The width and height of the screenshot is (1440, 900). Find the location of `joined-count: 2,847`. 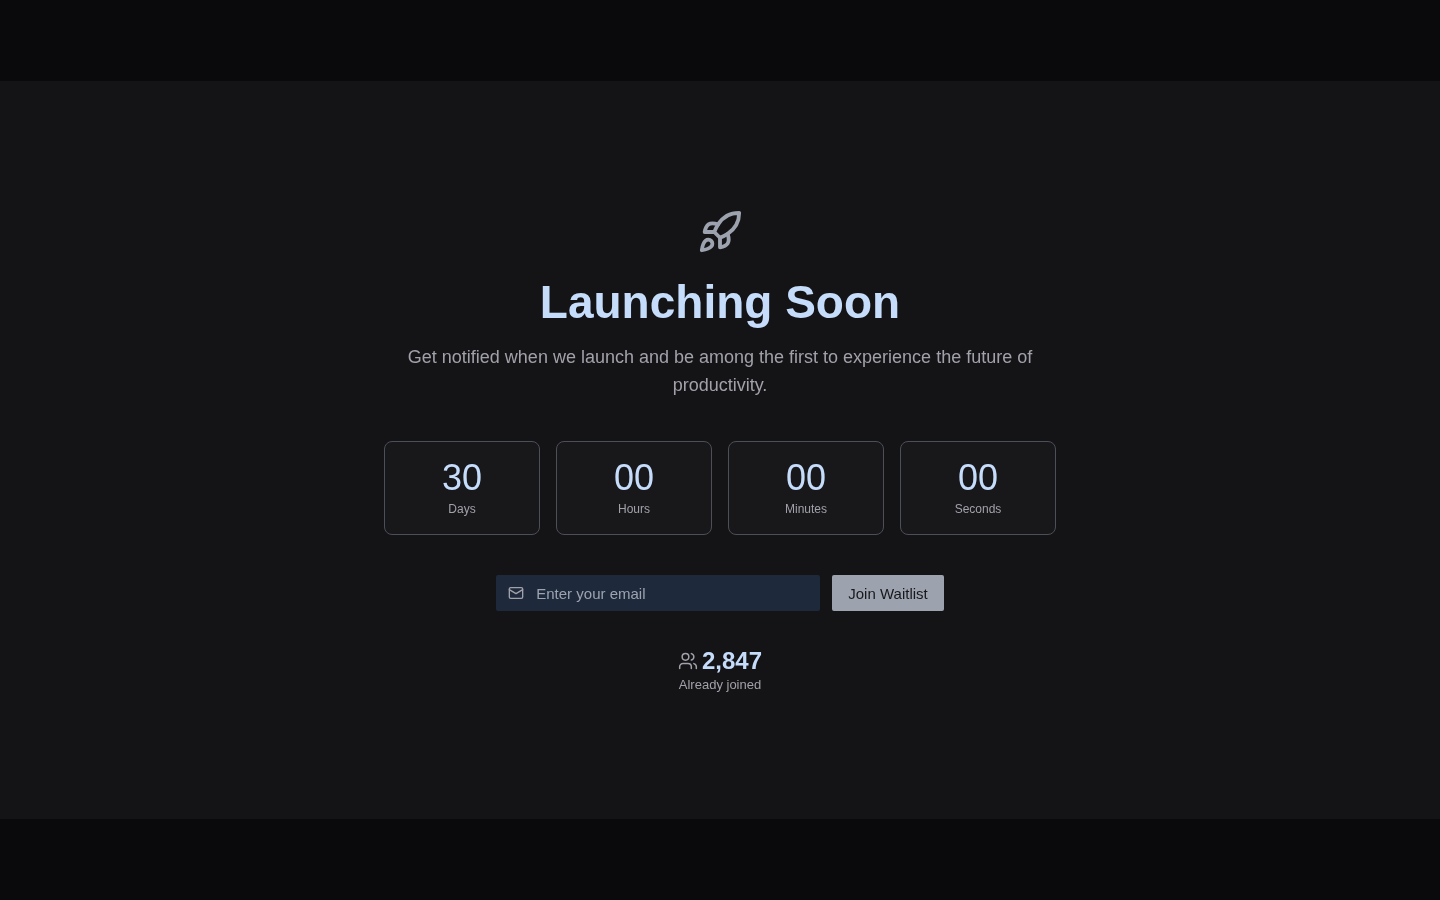

joined-count: 2,847 is located at coordinates (732, 661).